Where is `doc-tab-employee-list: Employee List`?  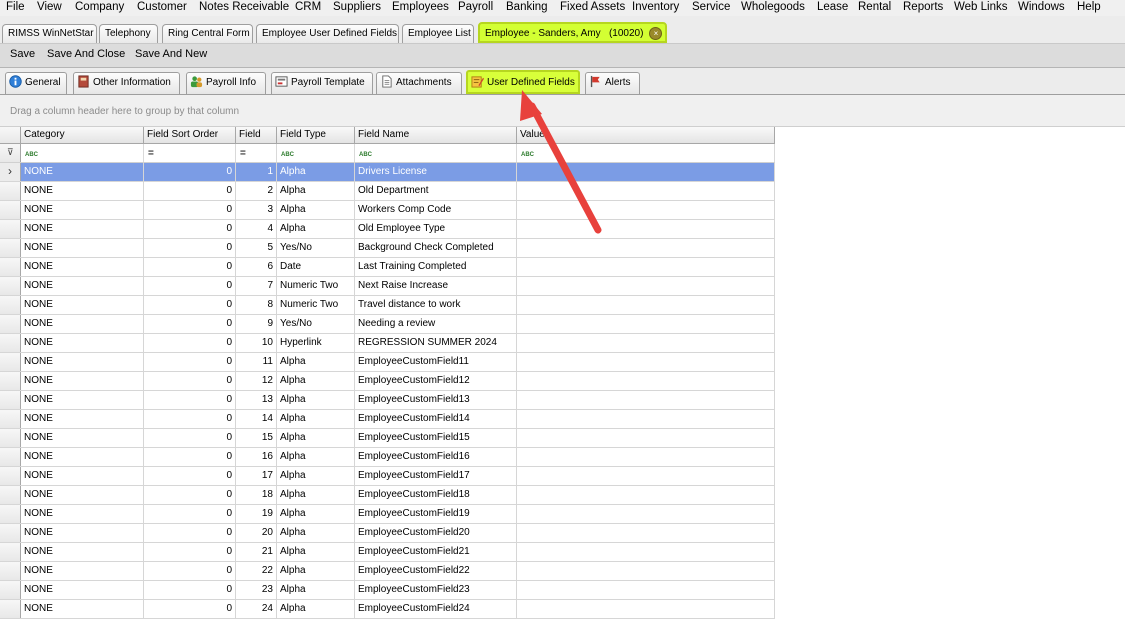 doc-tab-employee-list: Employee List is located at coordinates (438, 33).